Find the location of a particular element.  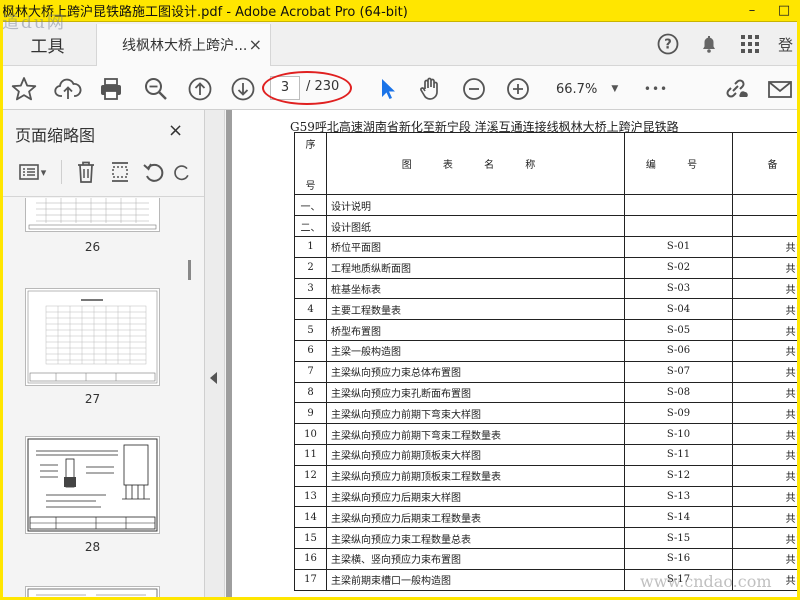

row-title: 主梁横、竖向预应力束布置图 is located at coordinates (475, 558).